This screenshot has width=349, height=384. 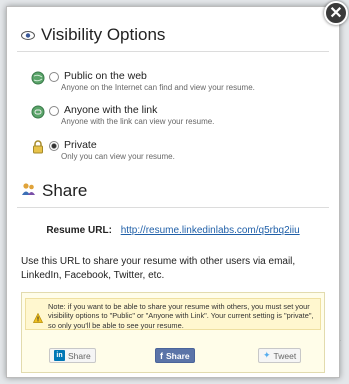 What do you see at coordinates (28, 191) in the screenshot?
I see `users-icon` at bounding box center [28, 191].